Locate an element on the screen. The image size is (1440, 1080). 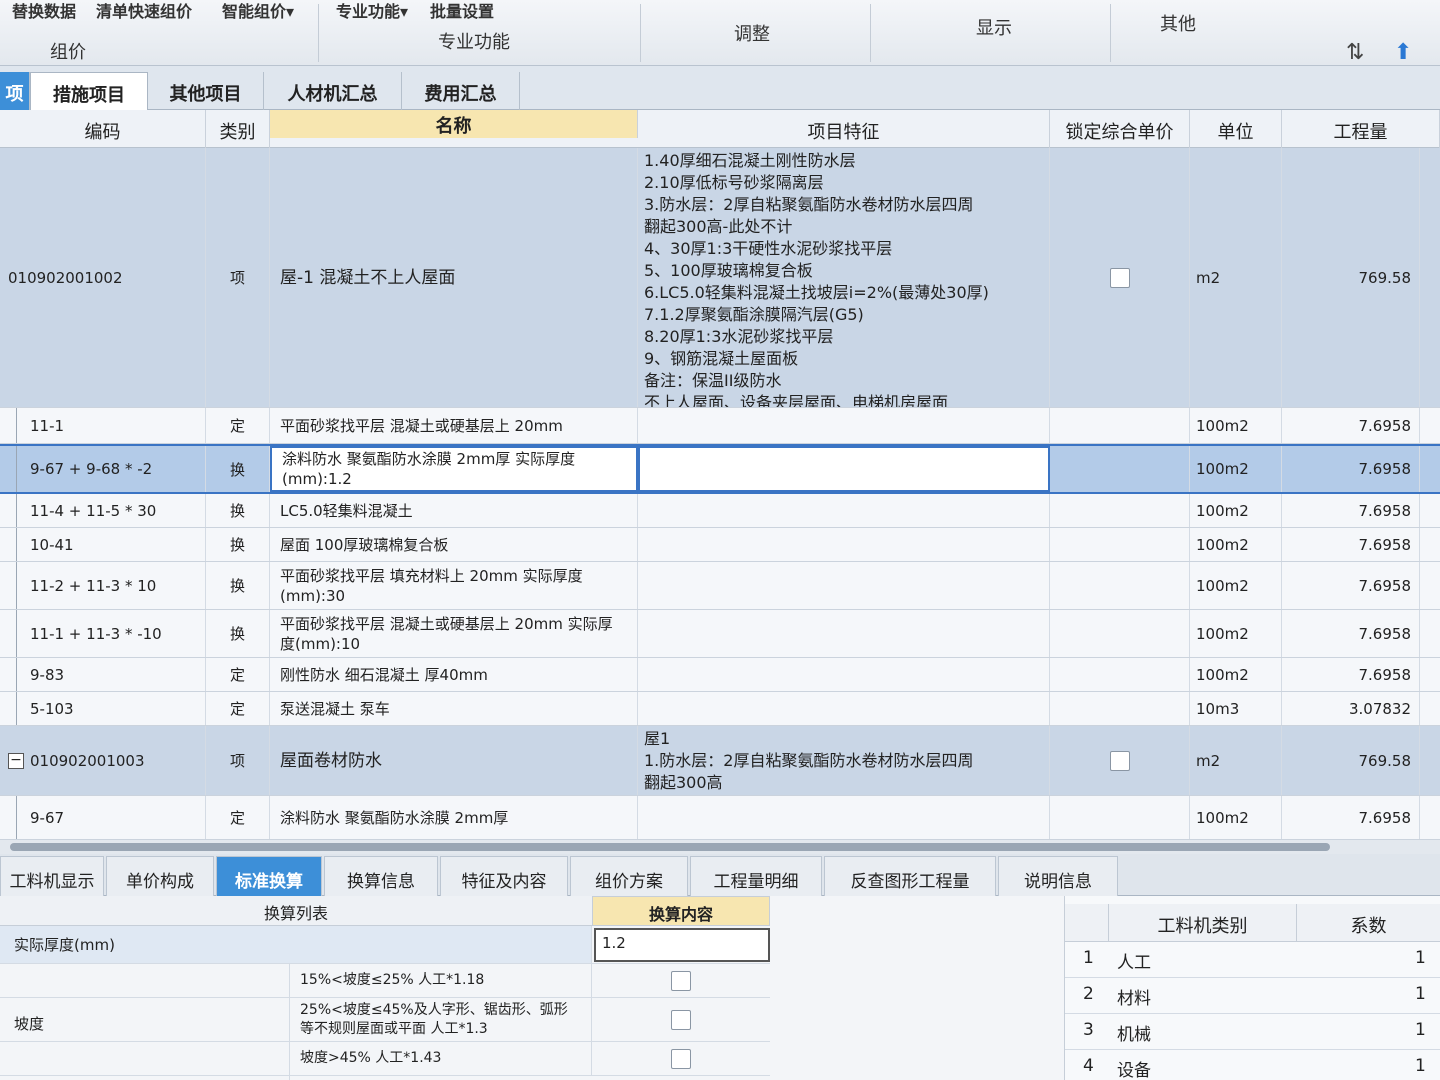
row-name: 涂料防水 聚氨酯防水涂膜 2mm厚 实际厚度(mm):1.2 is located at coordinates (454, 469).